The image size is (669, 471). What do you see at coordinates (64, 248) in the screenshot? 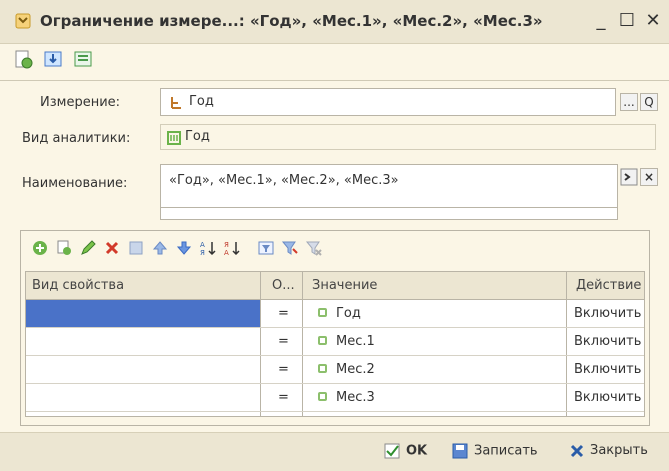
I see `copy-icon` at bounding box center [64, 248].